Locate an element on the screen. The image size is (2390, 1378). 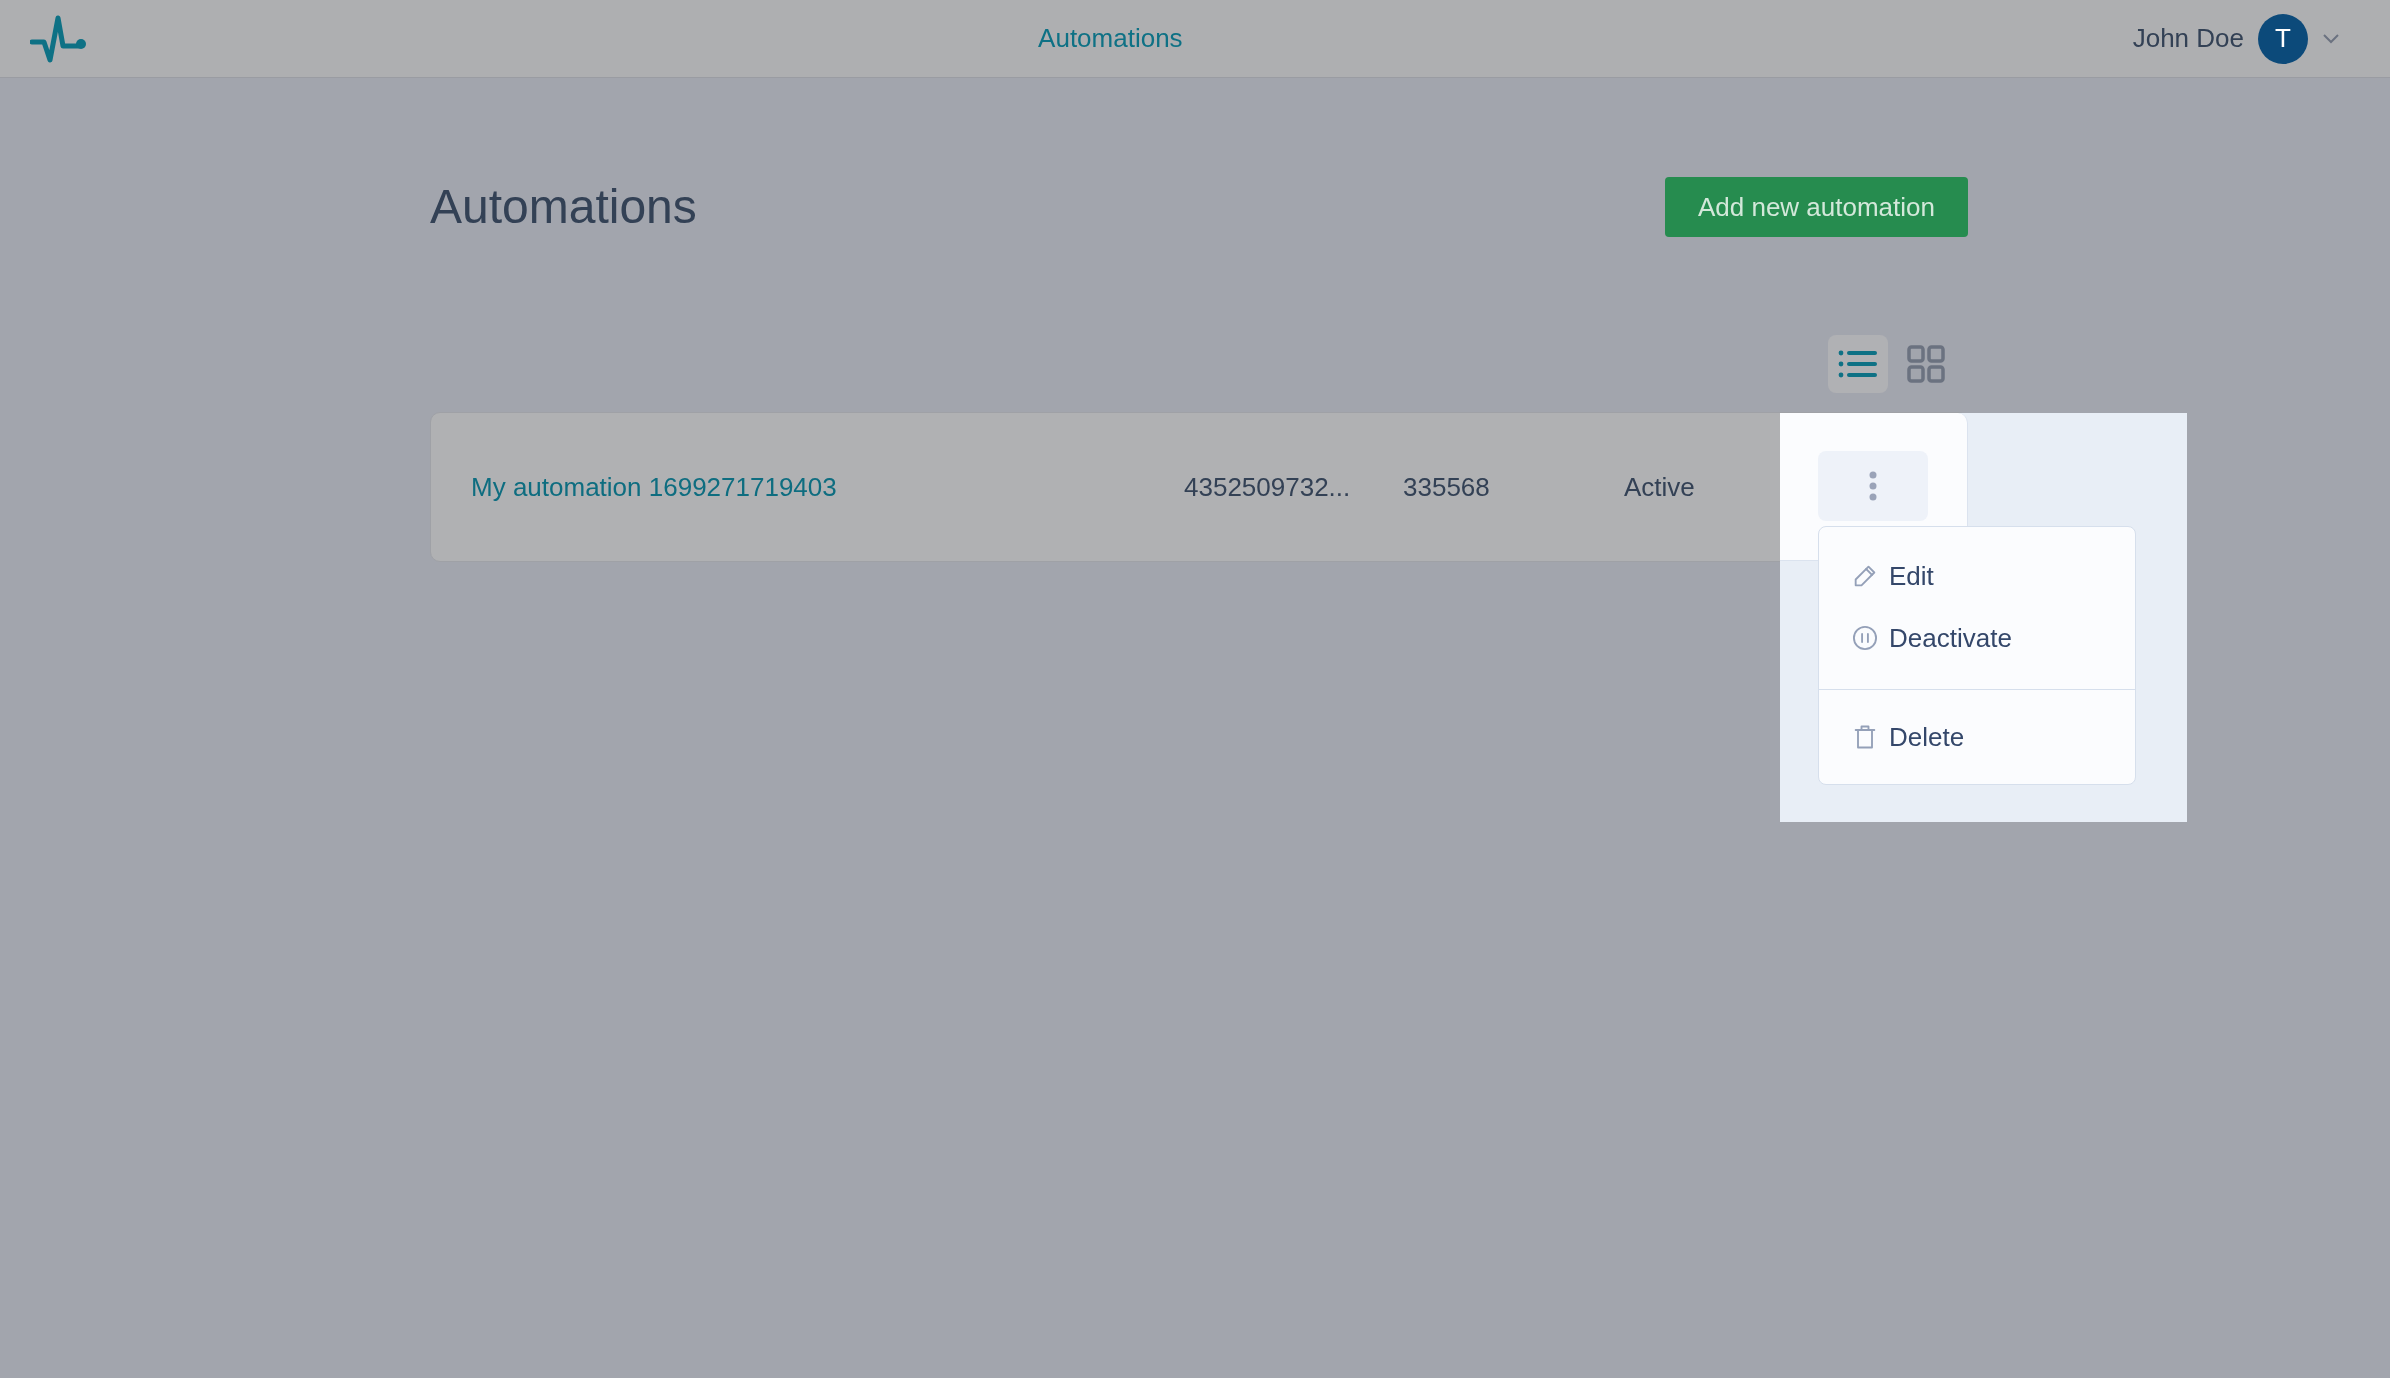
page-title: Automations is located at coordinates (563, 207).